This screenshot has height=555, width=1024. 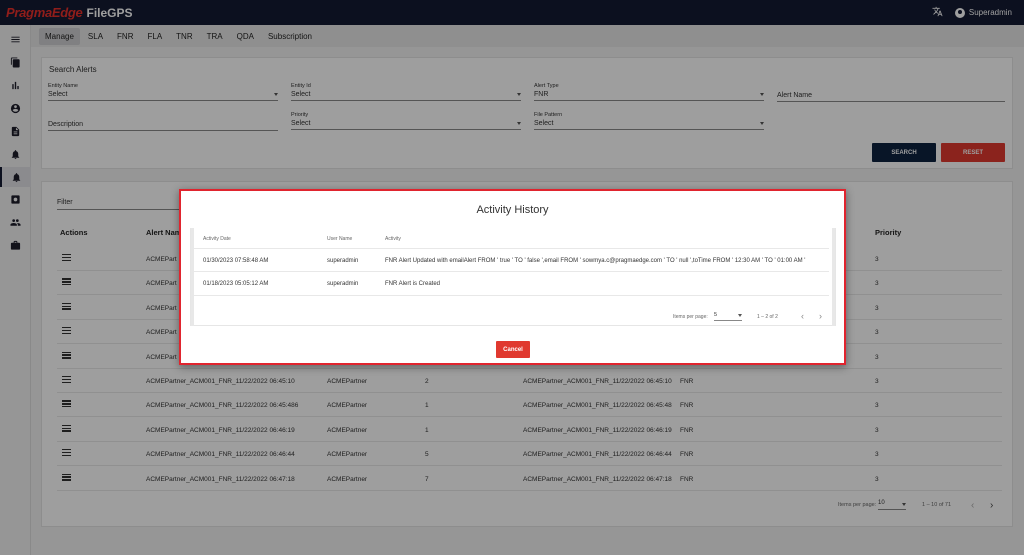 What do you see at coordinates (802, 316) in the screenshot?
I see `chevron-left-icon: ‹` at bounding box center [802, 316].